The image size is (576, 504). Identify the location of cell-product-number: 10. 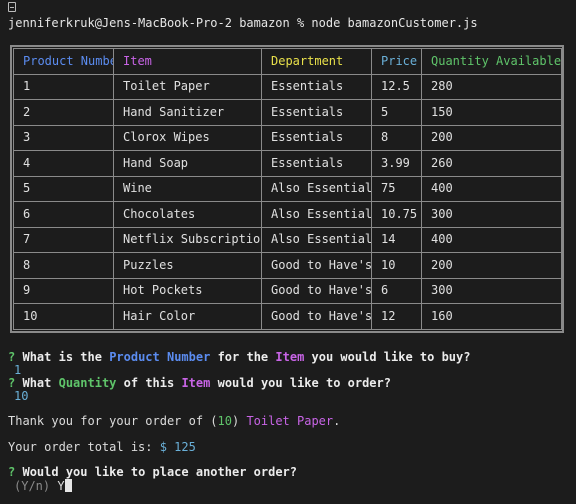
(63, 316).